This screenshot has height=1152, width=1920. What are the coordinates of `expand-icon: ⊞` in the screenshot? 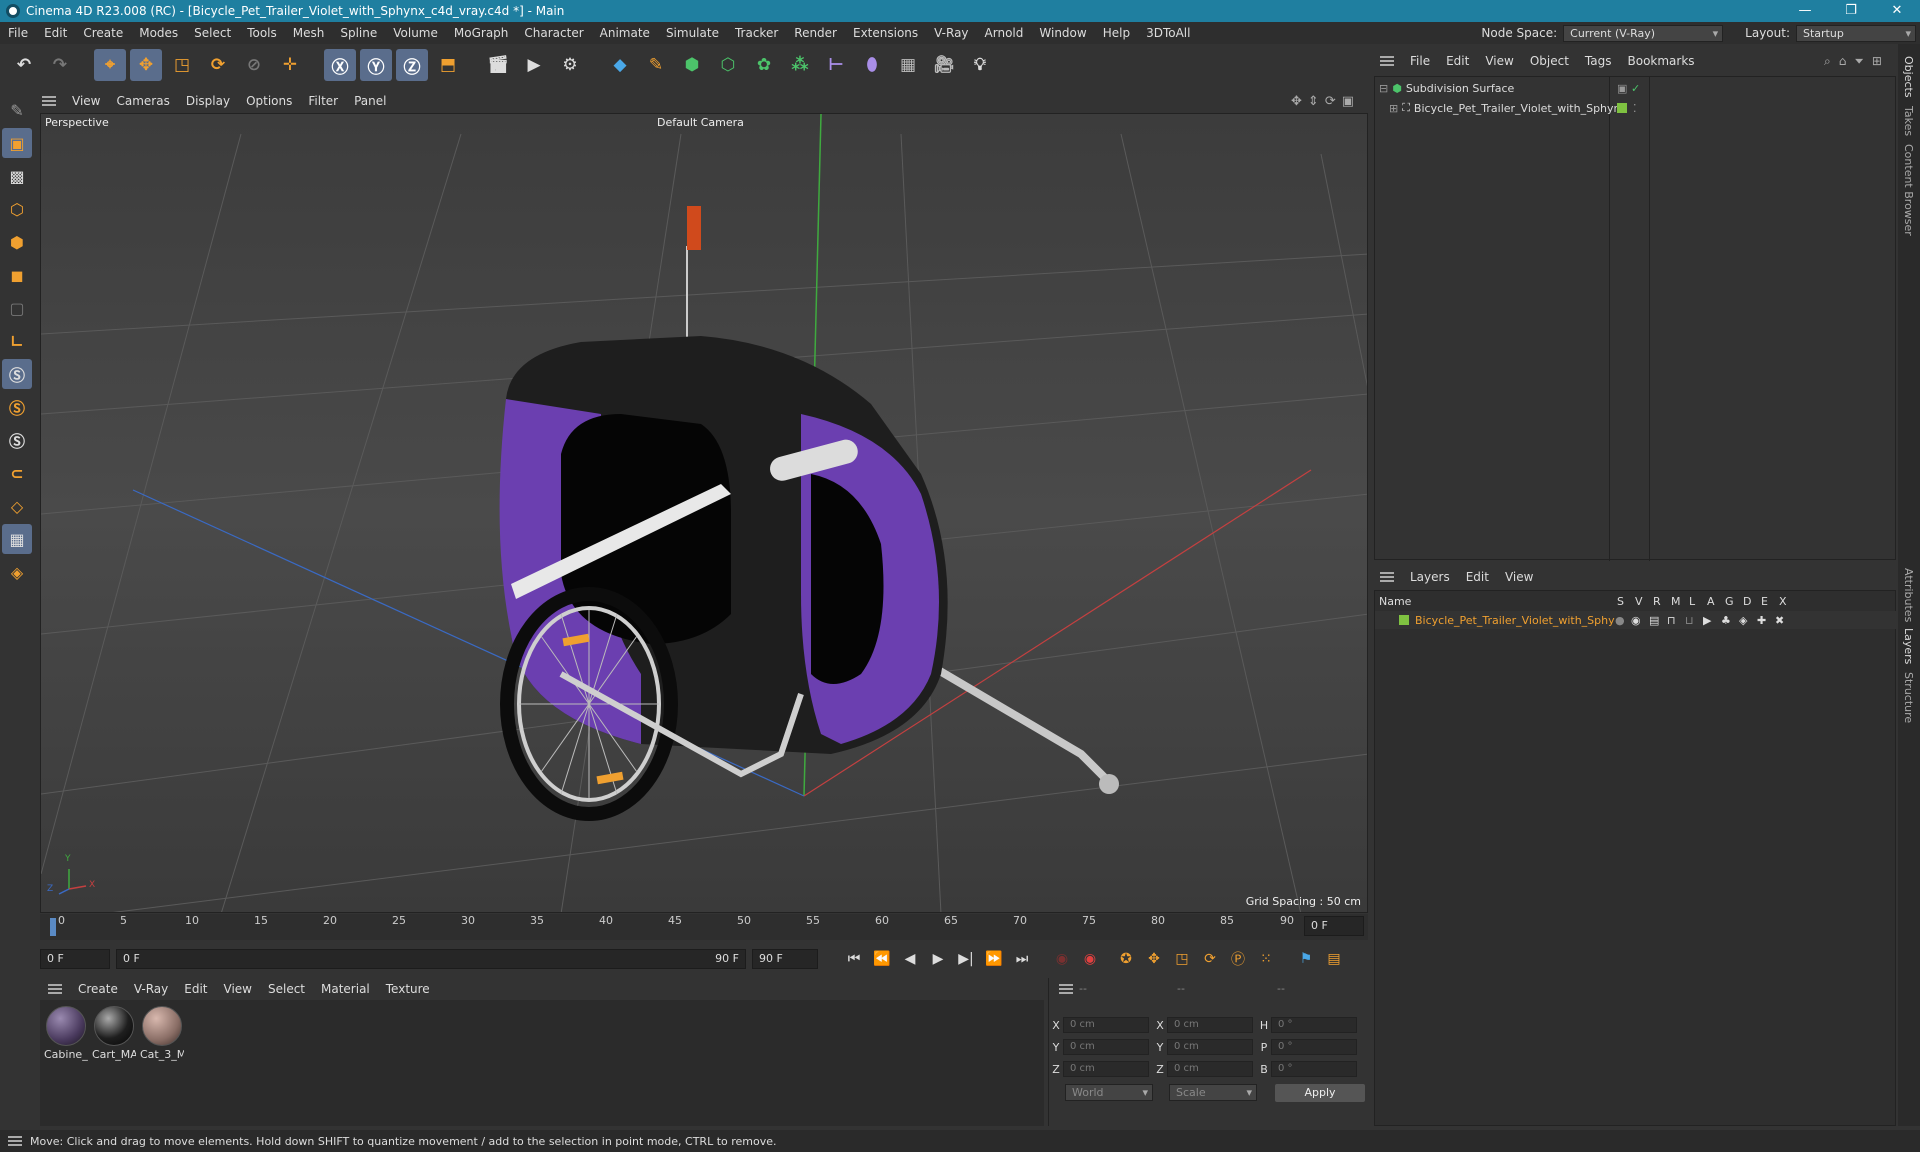 It's located at (1393, 108).